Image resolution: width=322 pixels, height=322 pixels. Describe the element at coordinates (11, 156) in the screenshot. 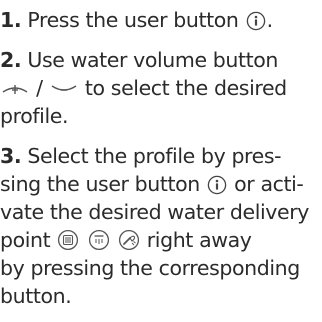

I see `step-number: 3.` at that location.